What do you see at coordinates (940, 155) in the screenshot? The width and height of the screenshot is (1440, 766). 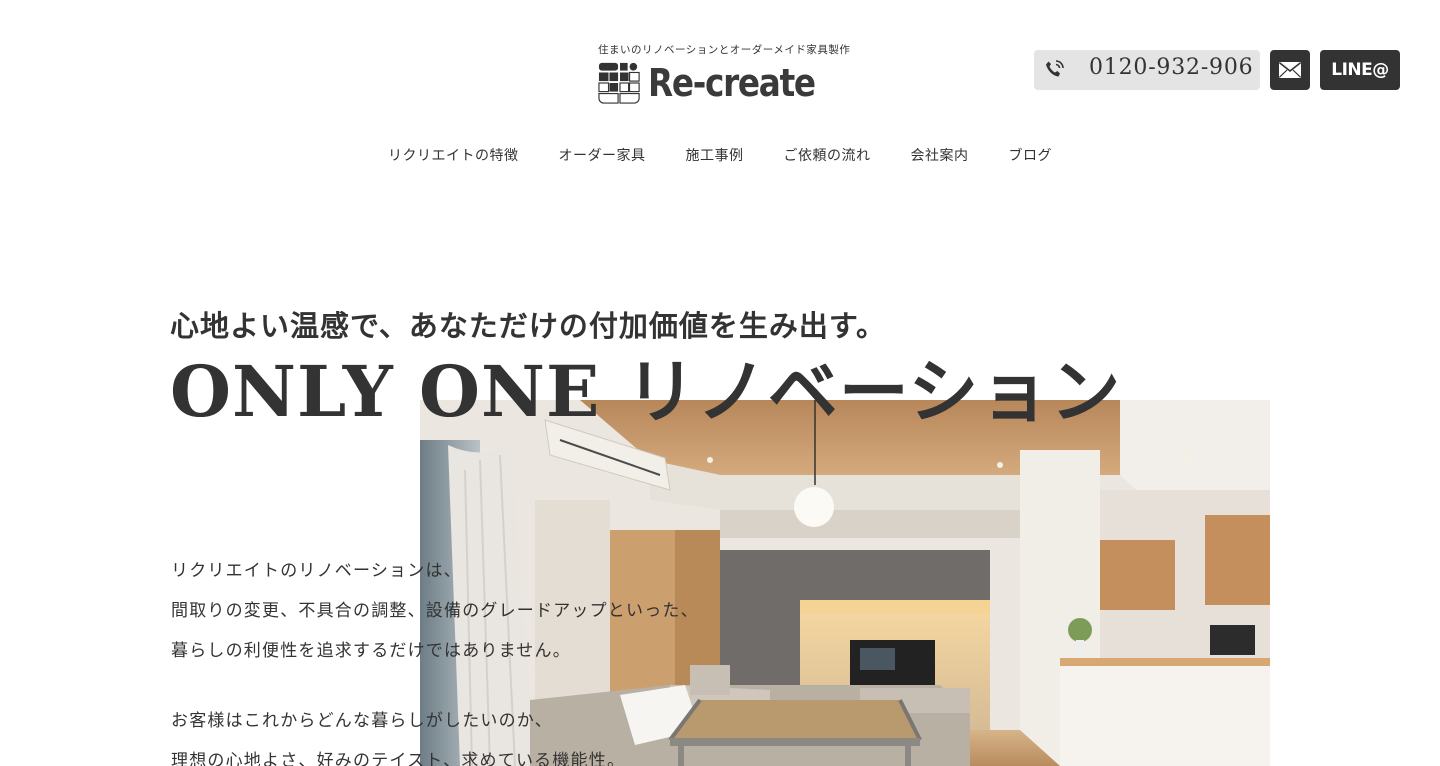 I see `nav-item-company: 会社案内` at bounding box center [940, 155].